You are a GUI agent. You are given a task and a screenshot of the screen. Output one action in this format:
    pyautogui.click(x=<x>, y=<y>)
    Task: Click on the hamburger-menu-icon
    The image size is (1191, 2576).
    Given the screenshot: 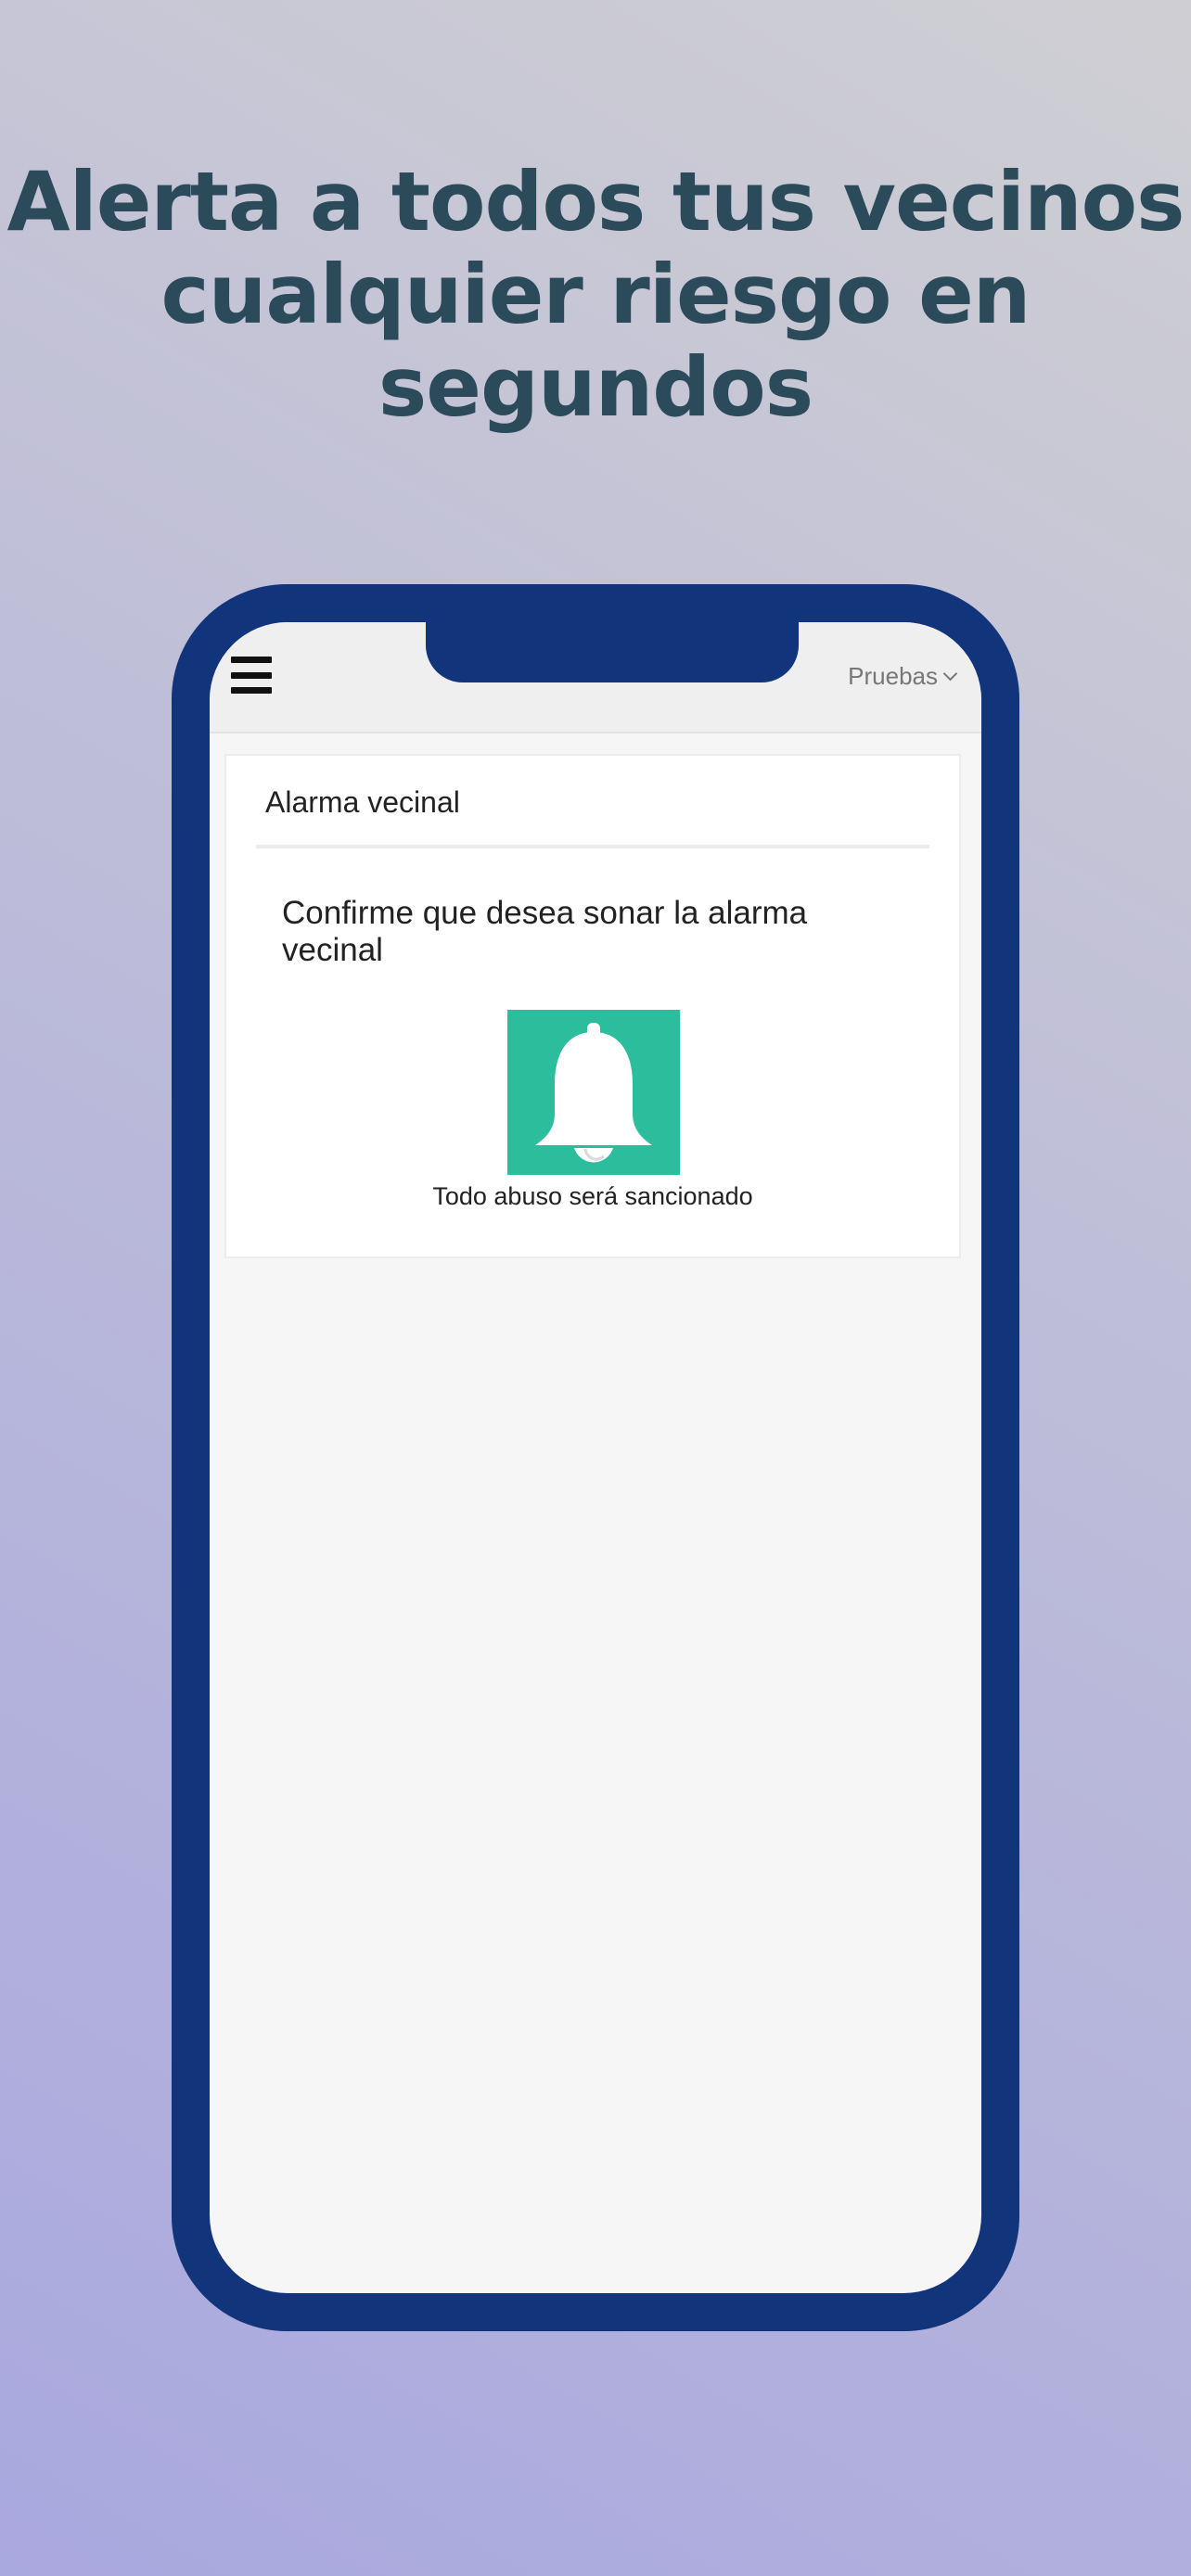 What is the action you would take?
    pyautogui.click(x=251, y=675)
    